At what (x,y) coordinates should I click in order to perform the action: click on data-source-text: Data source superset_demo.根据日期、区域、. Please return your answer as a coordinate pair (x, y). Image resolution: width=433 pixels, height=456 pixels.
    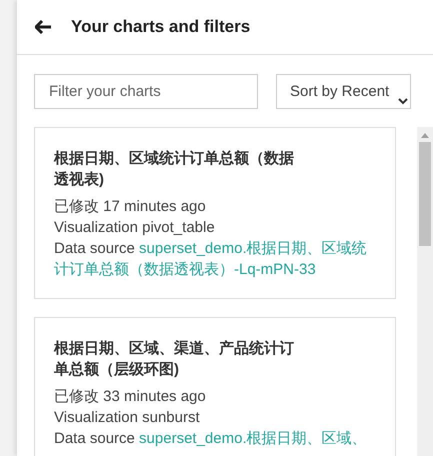
    Looking at the image, I should click on (211, 439).